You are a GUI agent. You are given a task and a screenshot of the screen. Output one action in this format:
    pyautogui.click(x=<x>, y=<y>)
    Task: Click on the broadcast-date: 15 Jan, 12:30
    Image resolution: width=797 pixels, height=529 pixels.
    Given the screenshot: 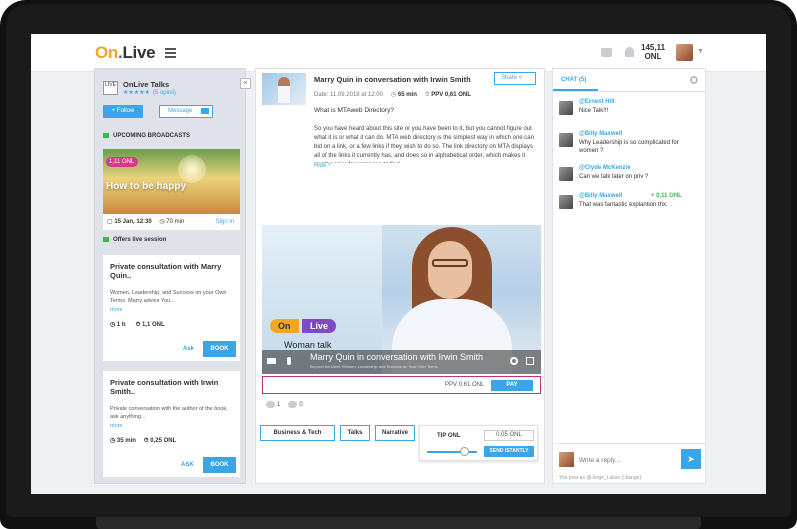 What is the action you would take?
    pyautogui.click(x=133, y=222)
    